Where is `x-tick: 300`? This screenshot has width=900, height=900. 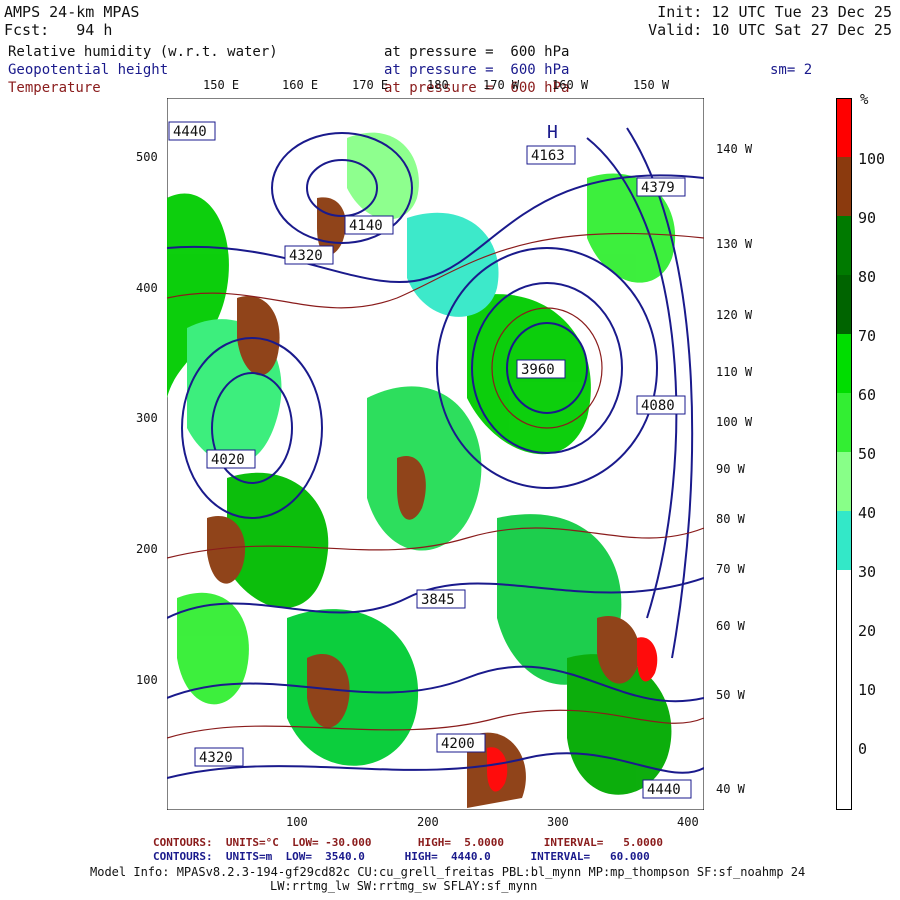 x-tick: 300 is located at coordinates (558, 822).